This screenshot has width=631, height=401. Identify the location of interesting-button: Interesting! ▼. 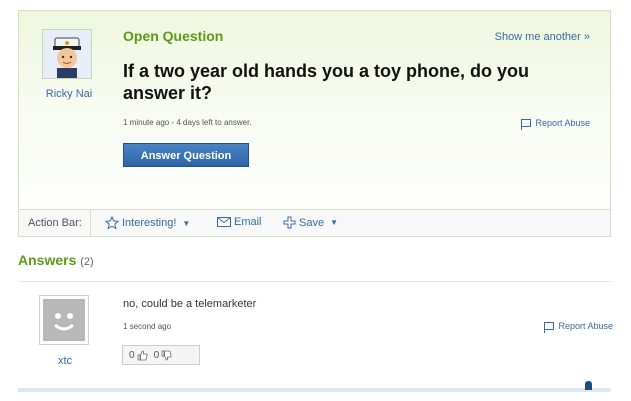
(147, 223).